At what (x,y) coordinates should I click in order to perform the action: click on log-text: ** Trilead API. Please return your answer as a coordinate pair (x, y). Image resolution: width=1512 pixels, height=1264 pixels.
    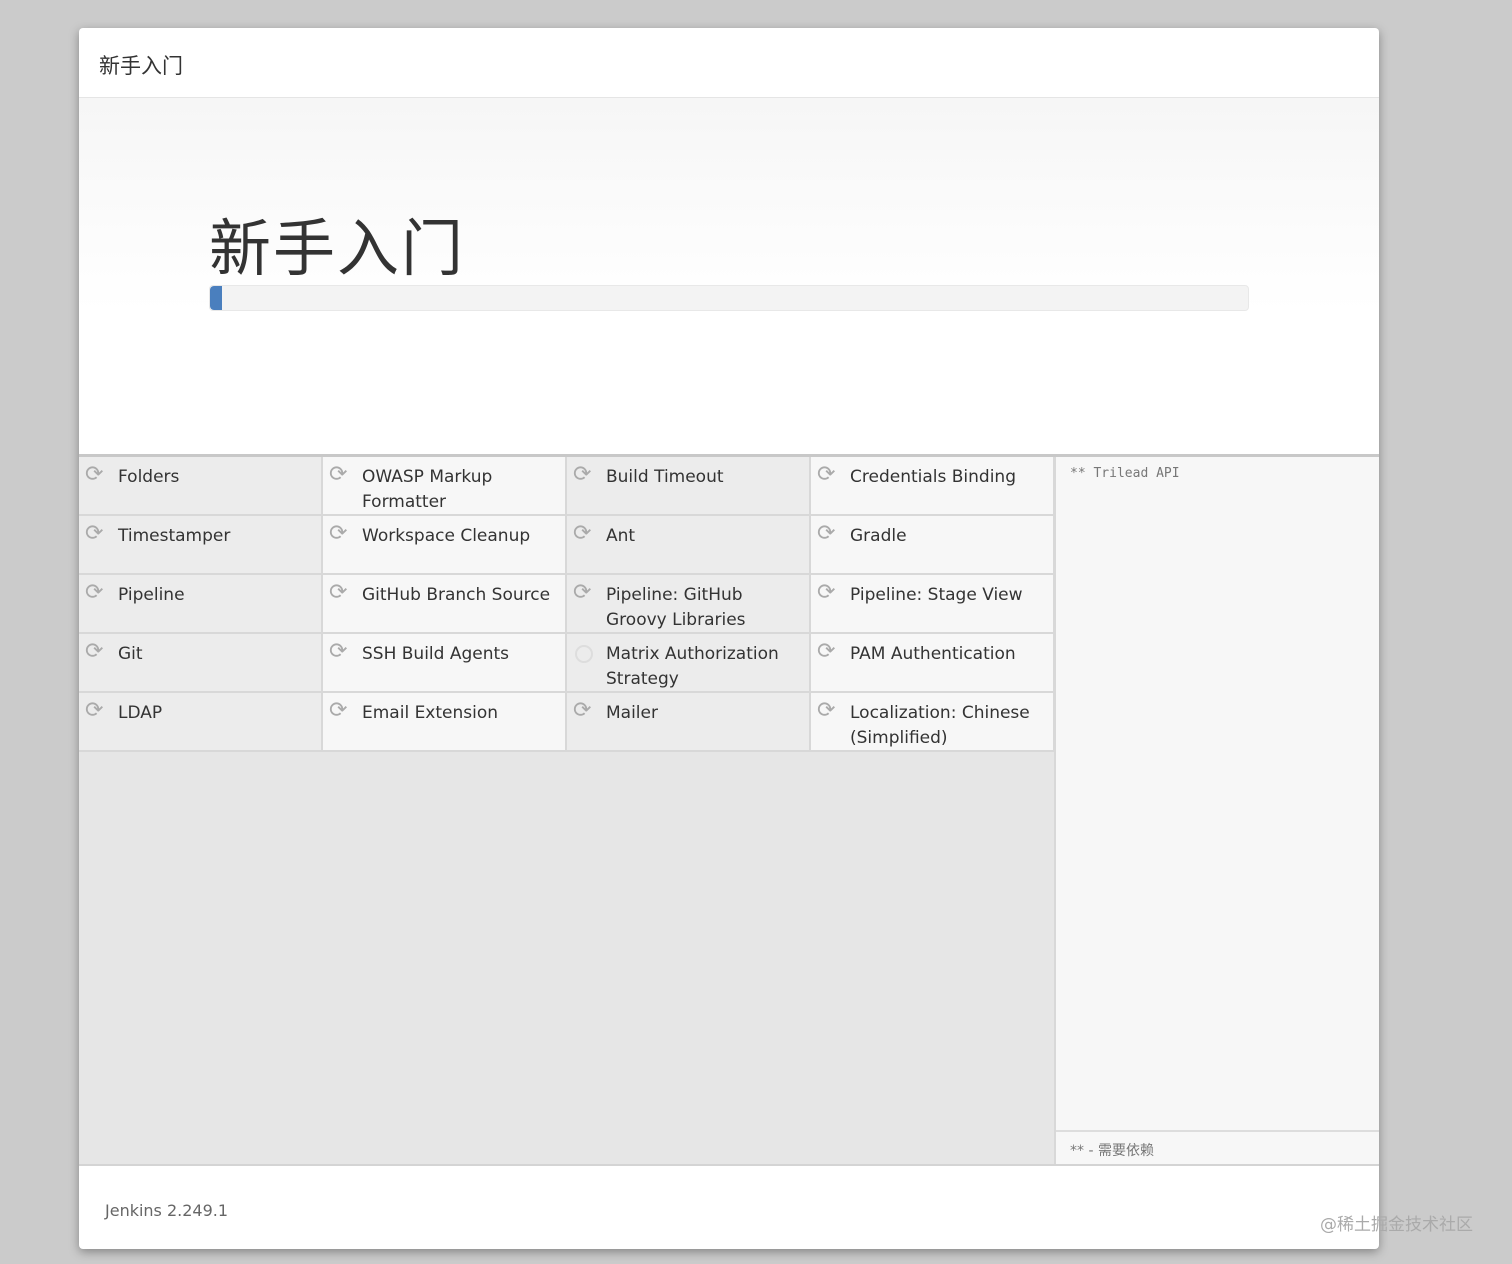
    Looking at the image, I should click on (1125, 473).